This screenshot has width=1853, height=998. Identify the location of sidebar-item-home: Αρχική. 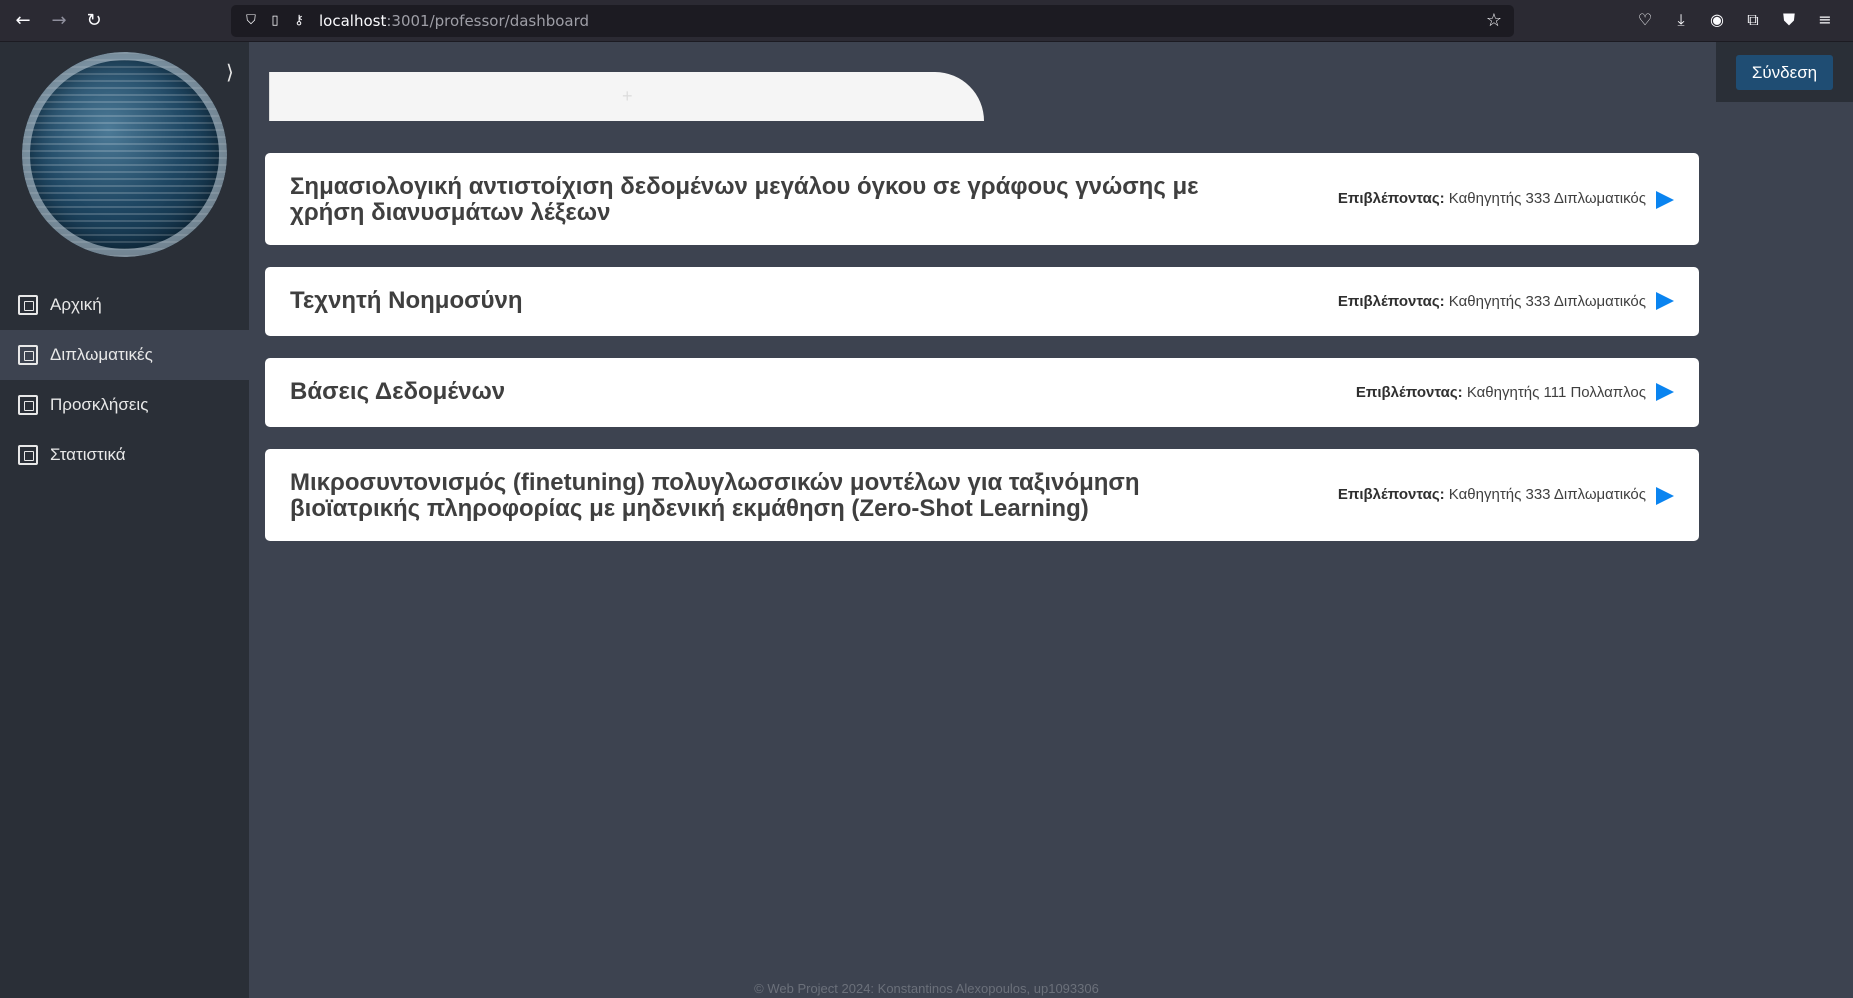
(124, 305).